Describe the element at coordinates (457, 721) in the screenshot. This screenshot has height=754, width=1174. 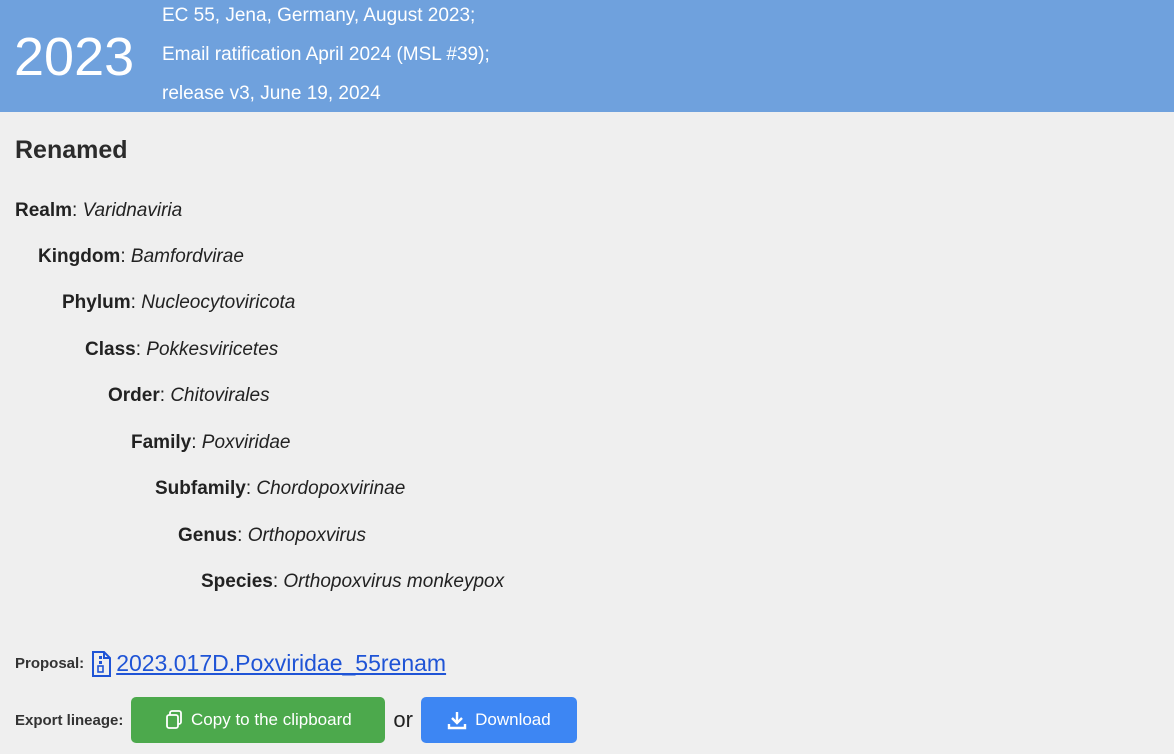
I see `download-icon` at that location.